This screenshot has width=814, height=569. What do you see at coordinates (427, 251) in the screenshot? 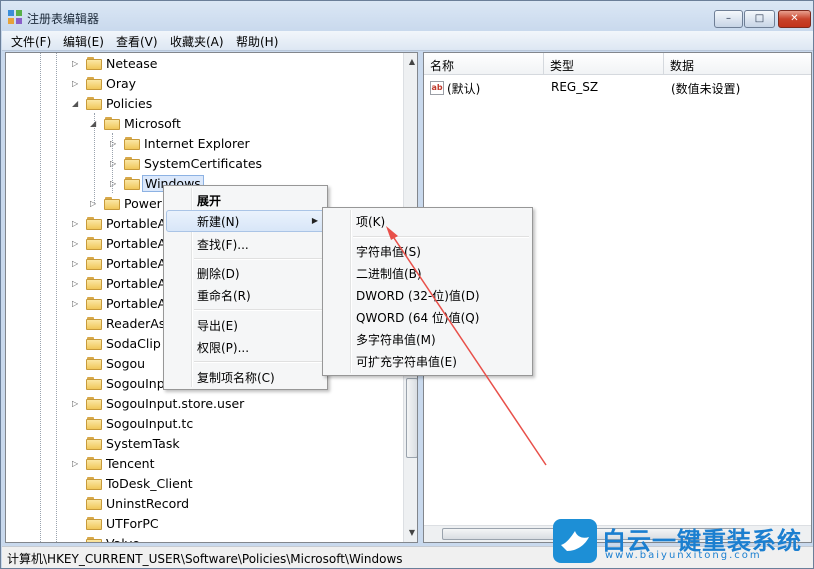
I see `submenu-string-value: 字符串值(S)` at bounding box center [427, 251].